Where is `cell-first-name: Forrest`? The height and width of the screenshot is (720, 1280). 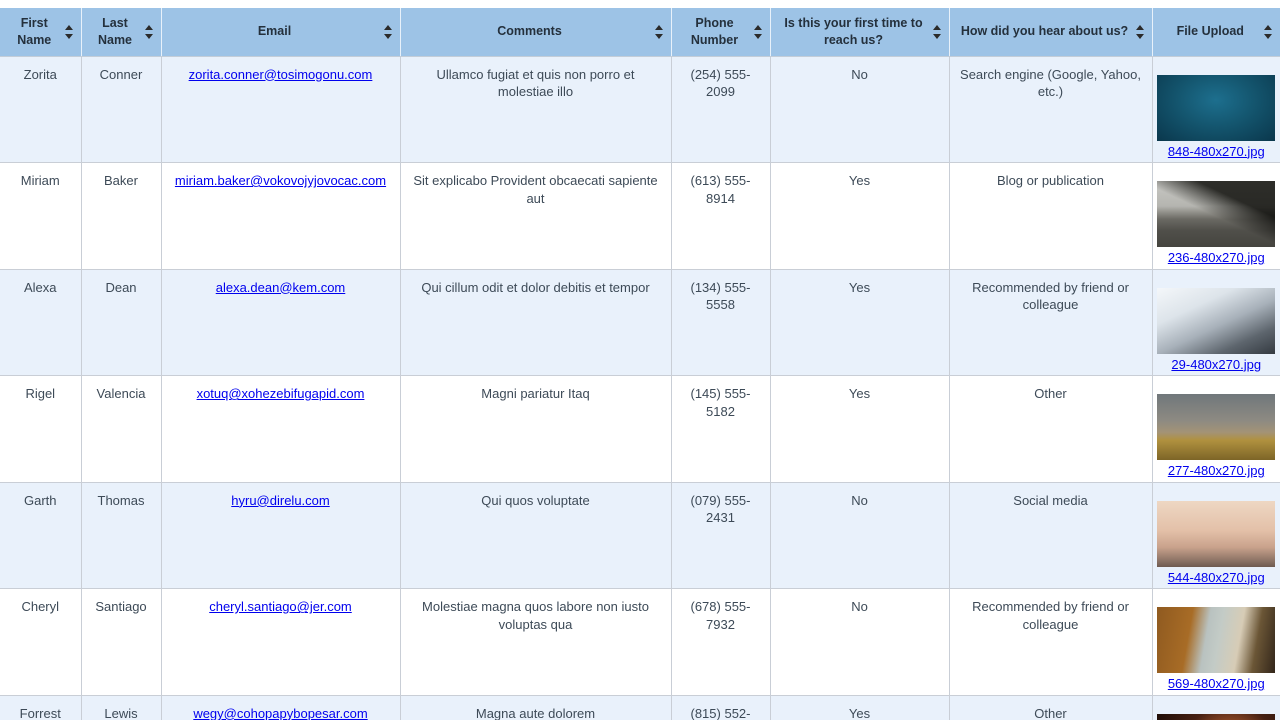 cell-first-name: Forrest is located at coordinates (40, 707).